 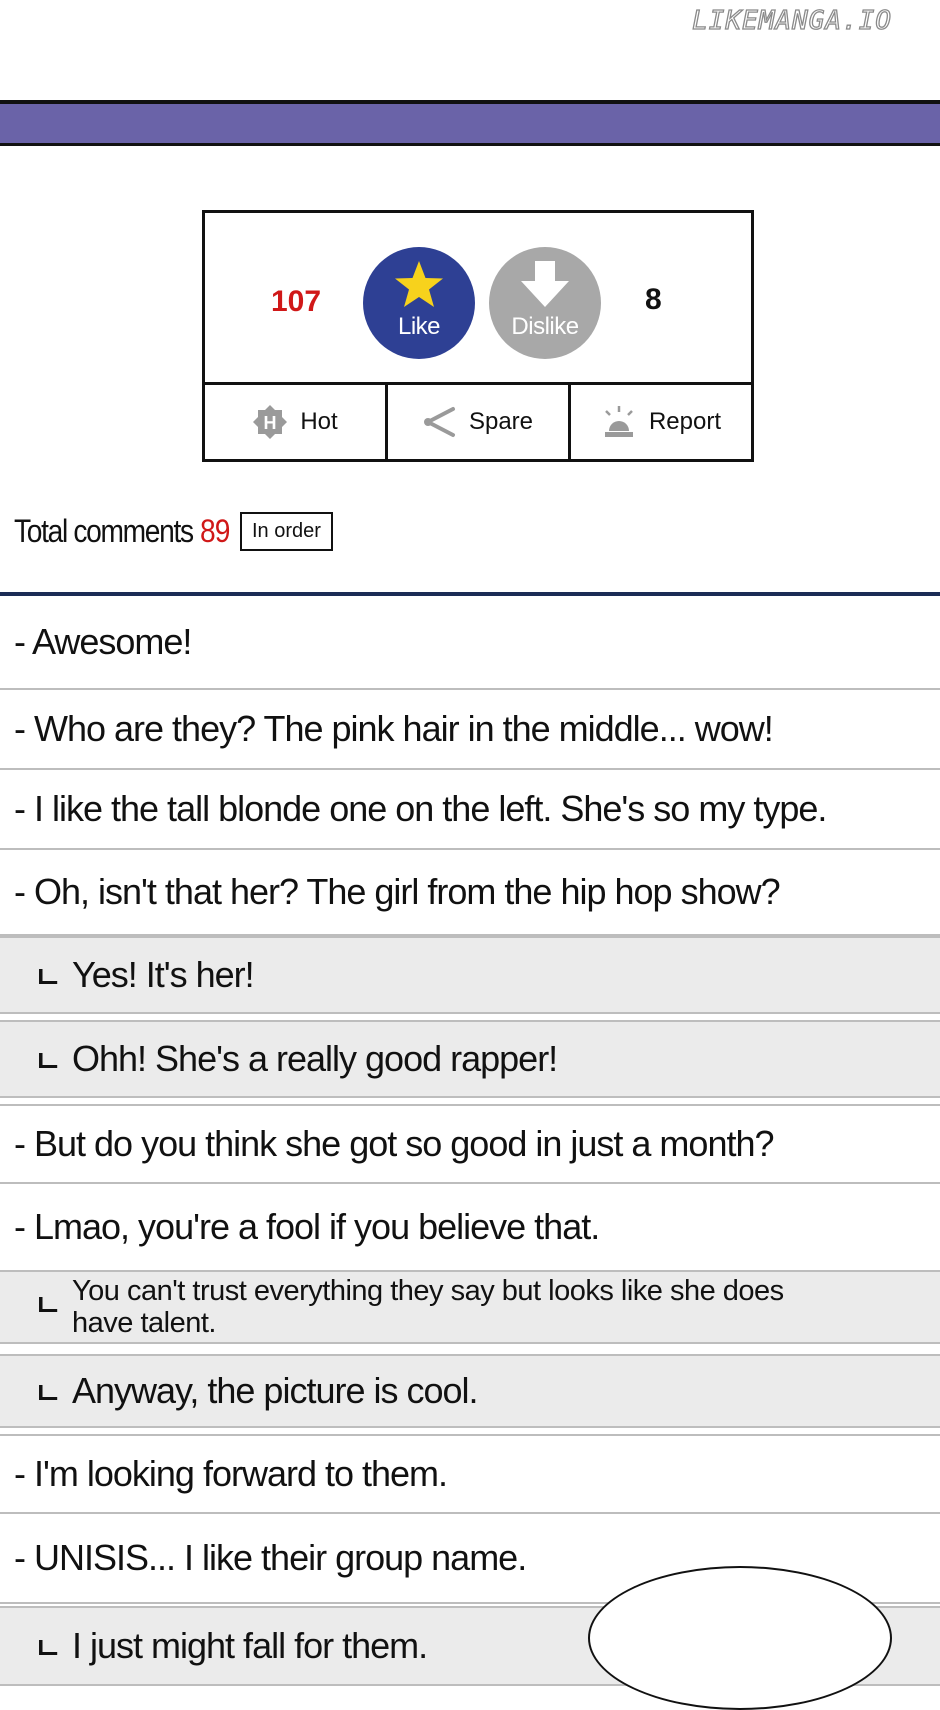 What do you see at coordinates (419, 284) in the screenshot?
I see `star-icon` at bounding box center [419, 284].